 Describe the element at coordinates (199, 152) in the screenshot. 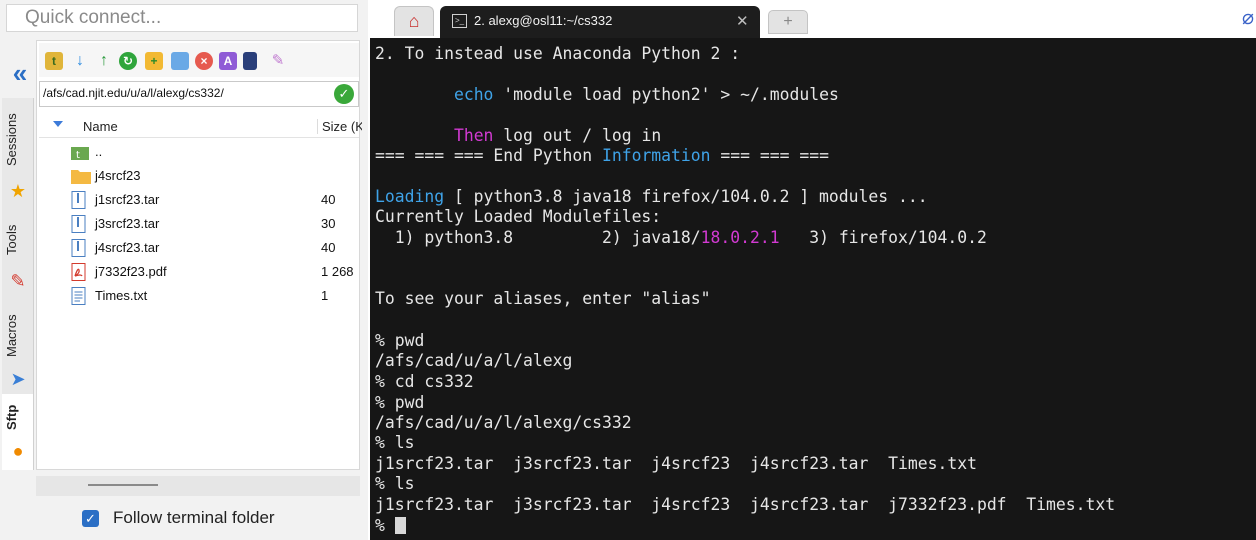

I see `file-row: t ..` at that location.